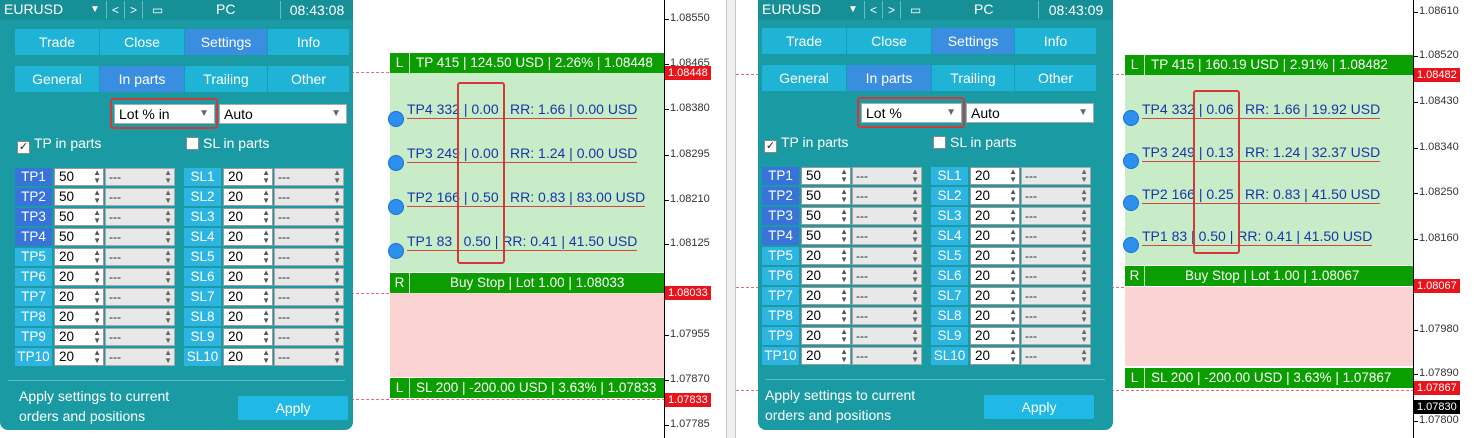 This screenshot has width=1474, height=438. What do you see at coordinates (396, 251) in the screenshot?
I see `tp1-handle-icon` at bounding box center [396, 251].